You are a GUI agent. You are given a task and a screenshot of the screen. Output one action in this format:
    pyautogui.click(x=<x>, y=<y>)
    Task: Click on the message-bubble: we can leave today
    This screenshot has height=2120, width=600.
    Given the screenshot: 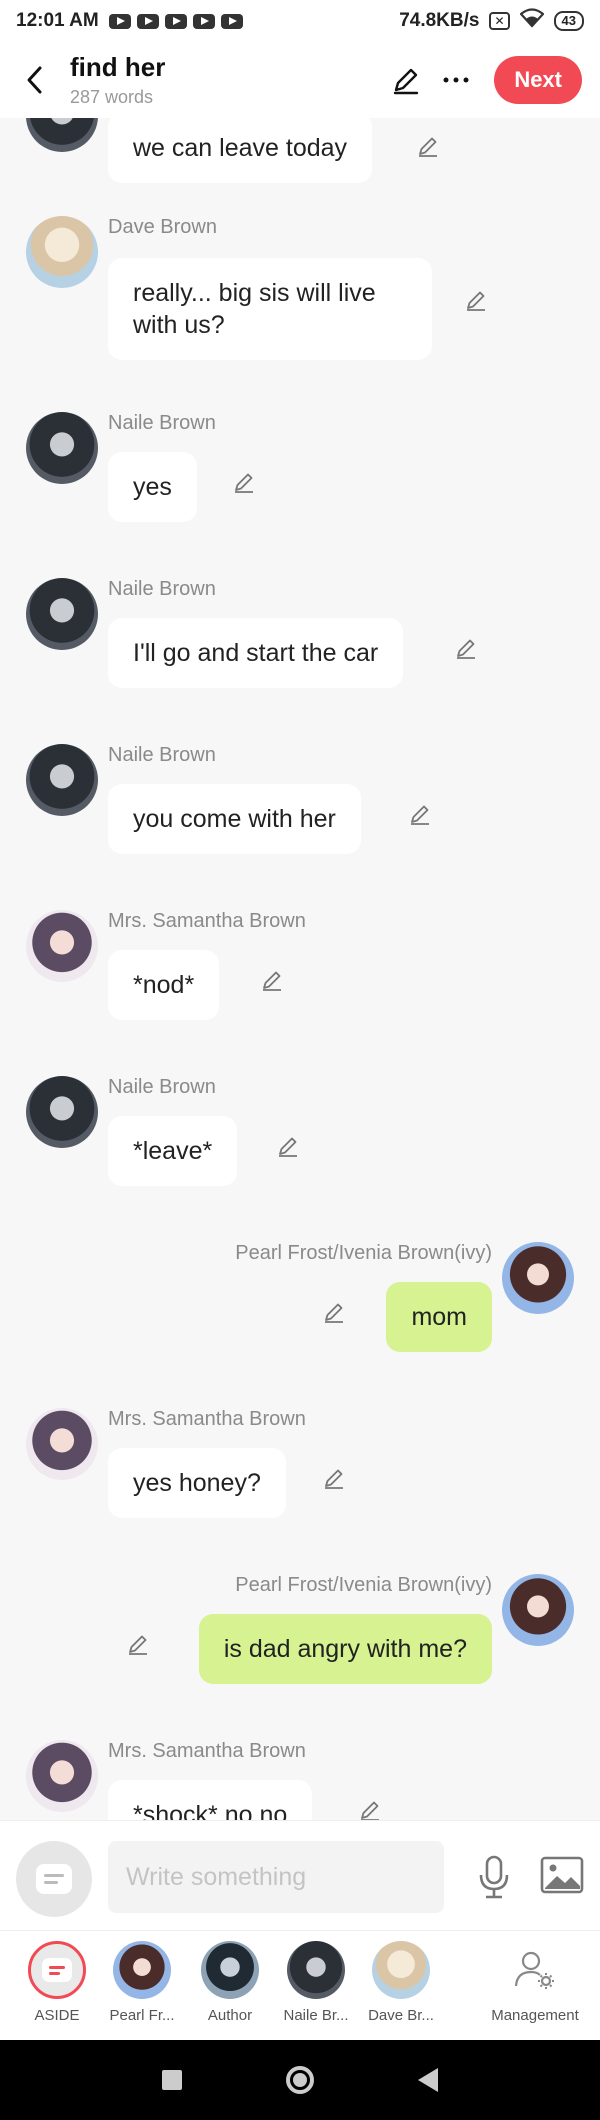 What is the action you would take?
    pyautogui.click(x=240, y=150)
    